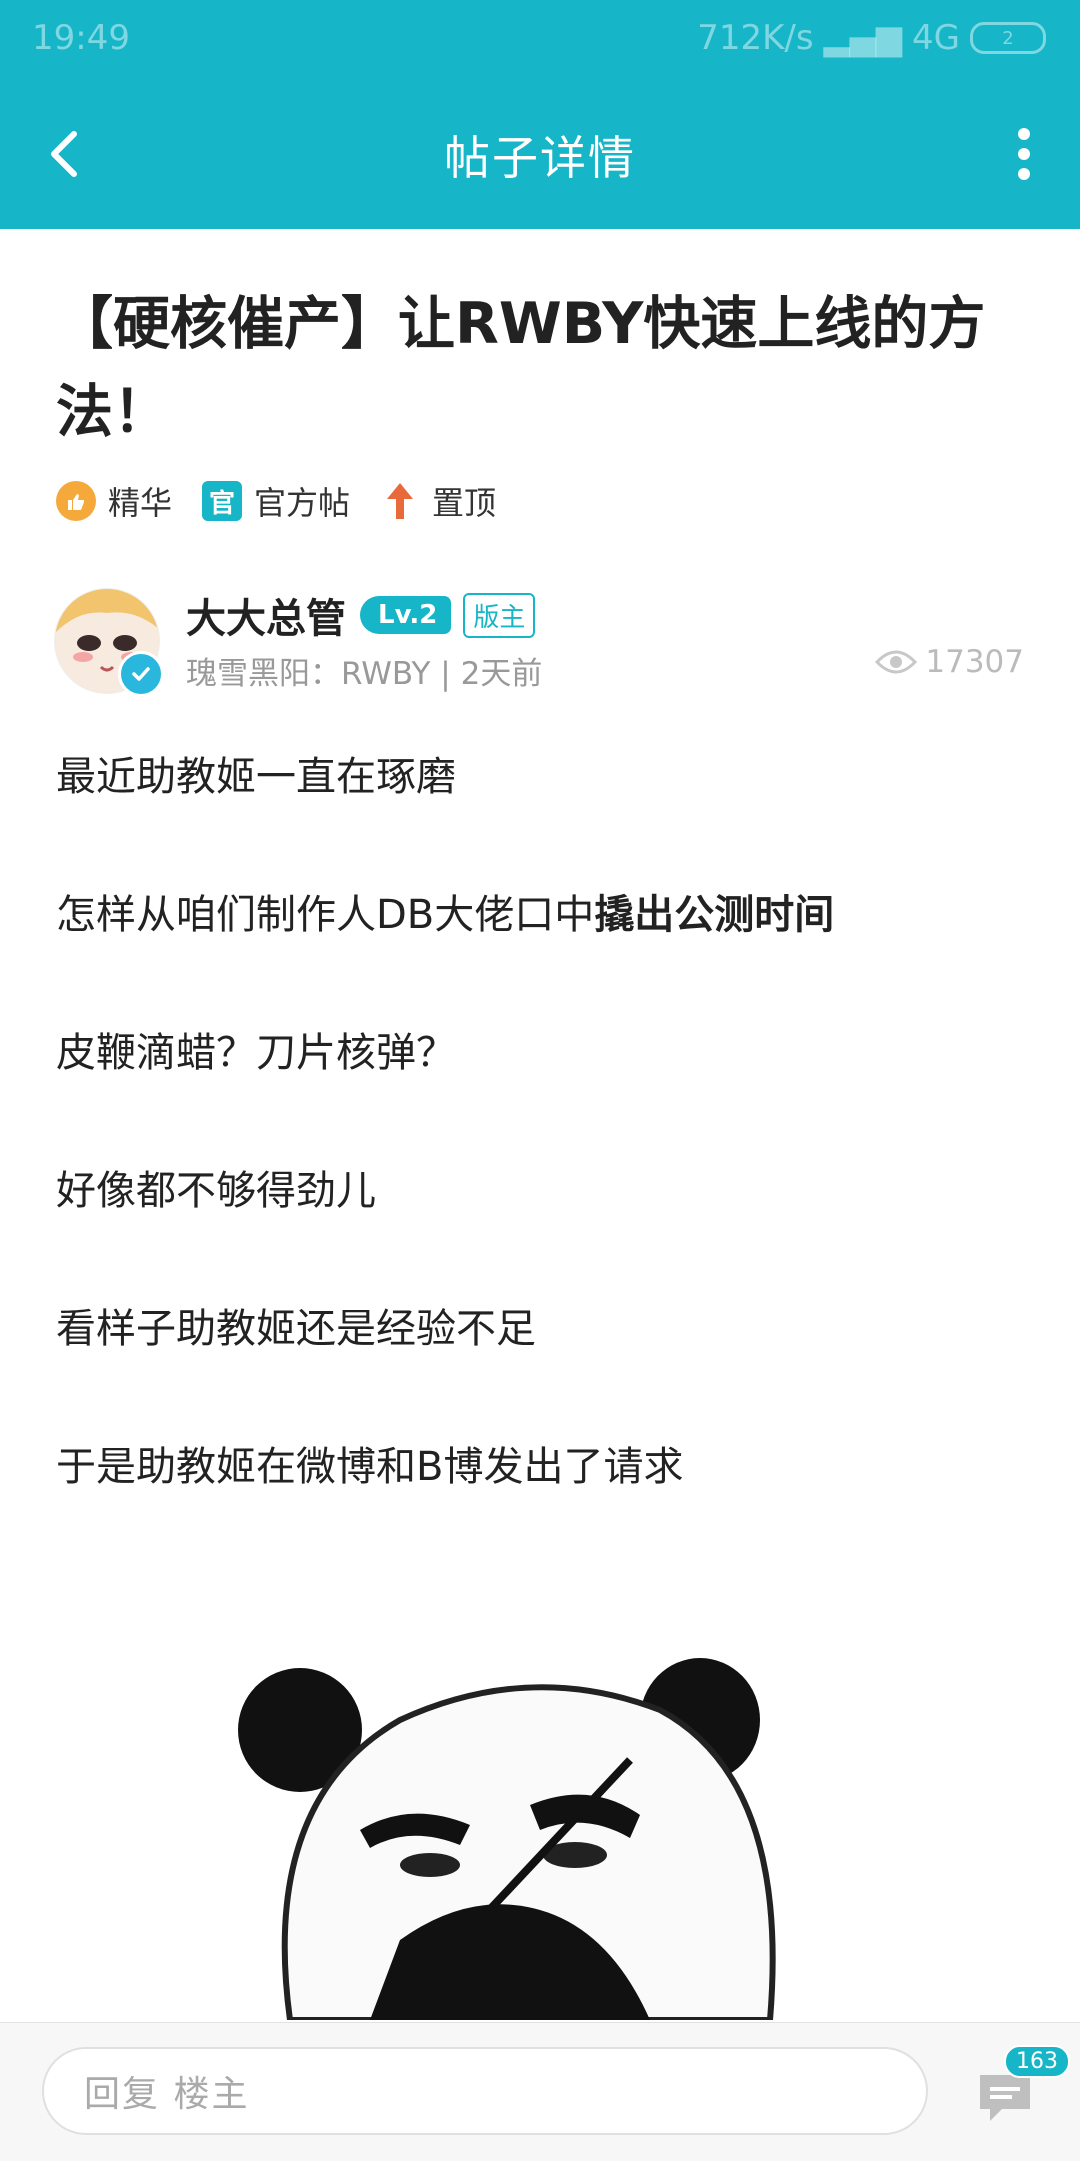 Image resolution: width=1080 pixels, height=2161 pixels. I want to click on author-name: 大大总管, so click(266, 615).